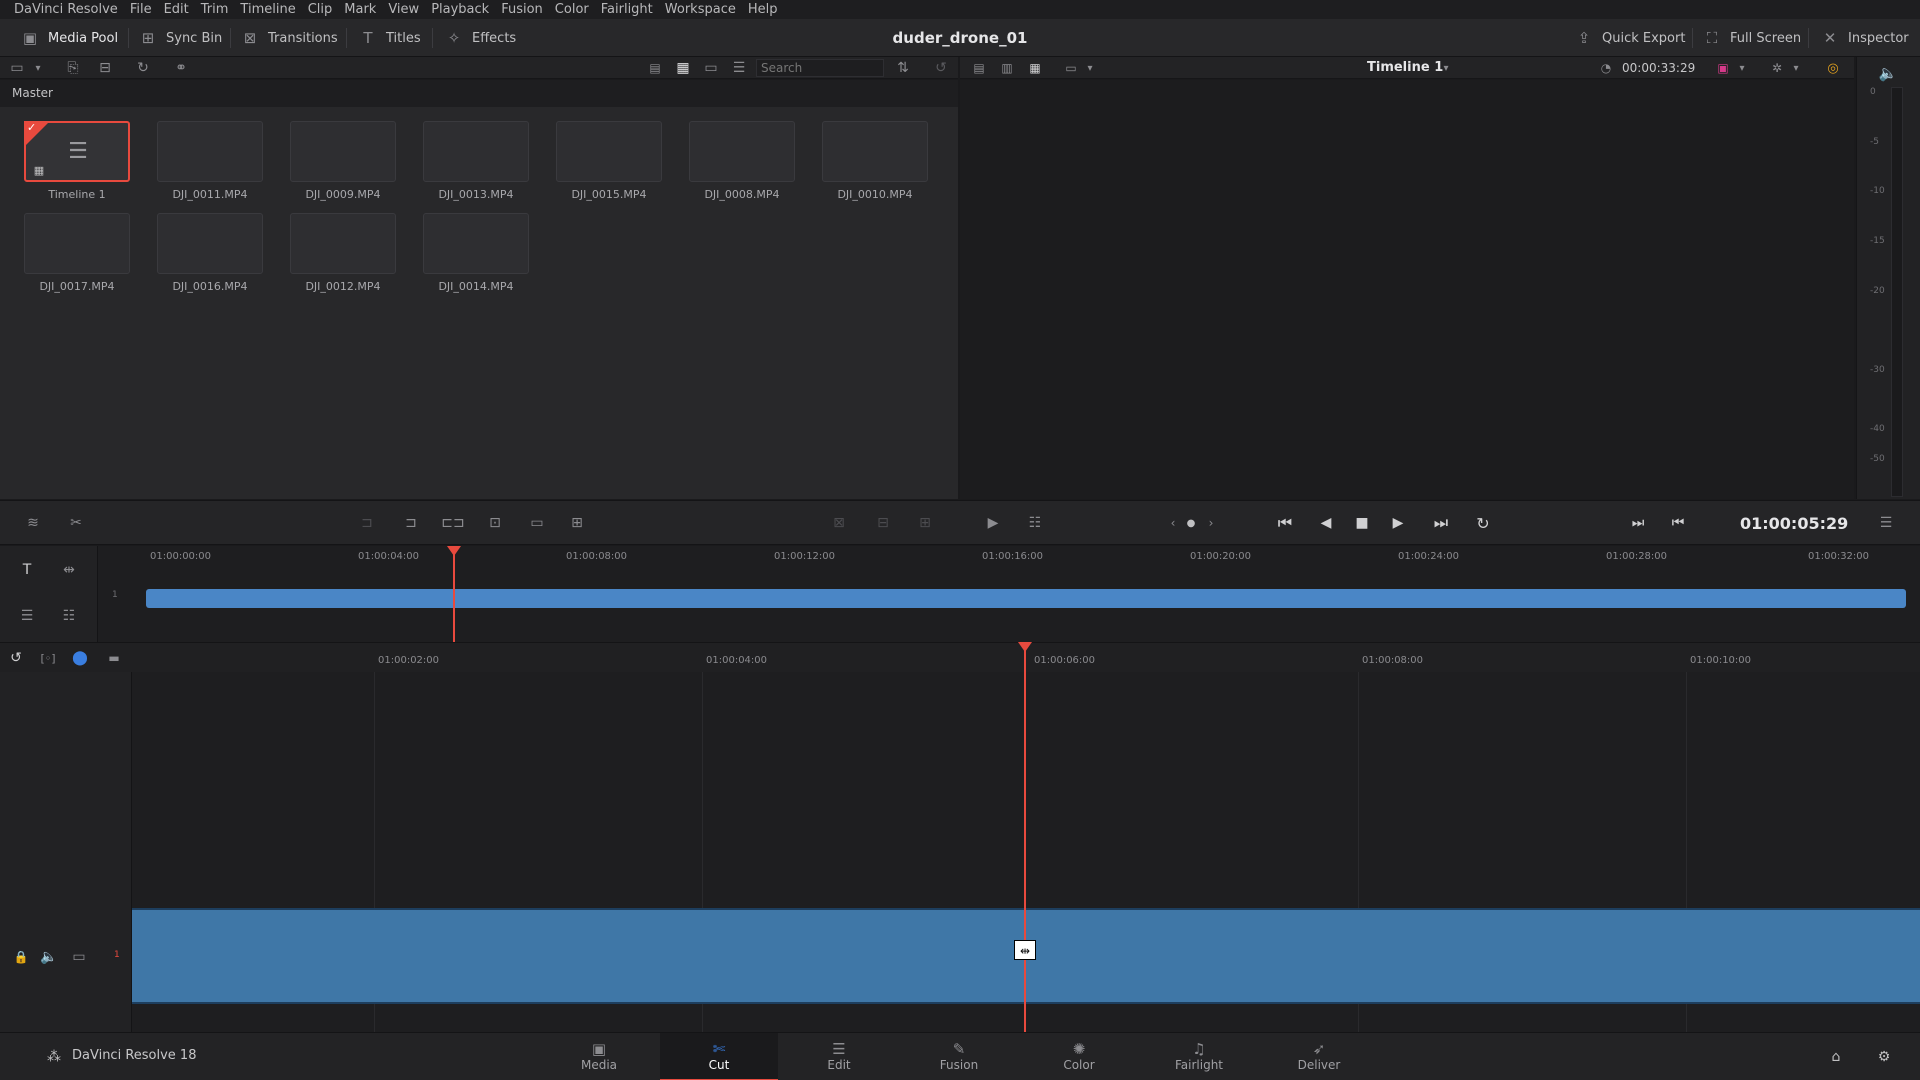  Describe the element at coordinates (210, 253) in the screenshot. I see `clip-thumbnail: DJI_0016.MP4` at that location.